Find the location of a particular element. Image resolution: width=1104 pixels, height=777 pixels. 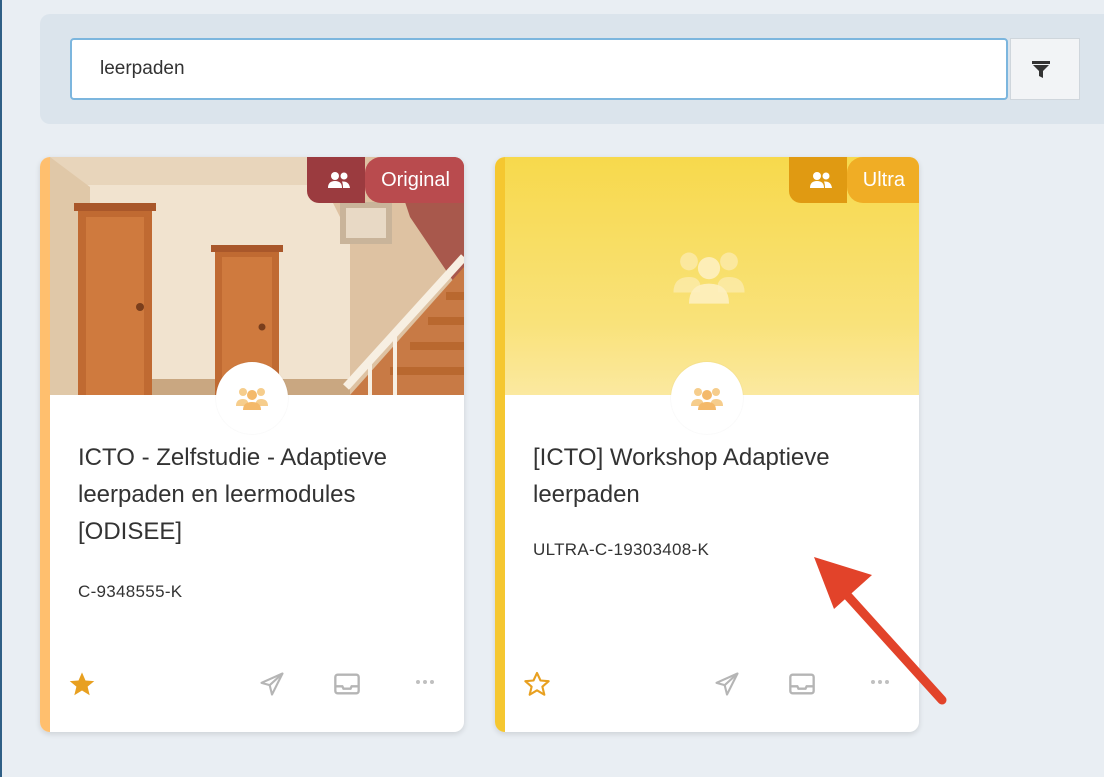

course-code: C-9348555-K is located at coordinates (130, 591).